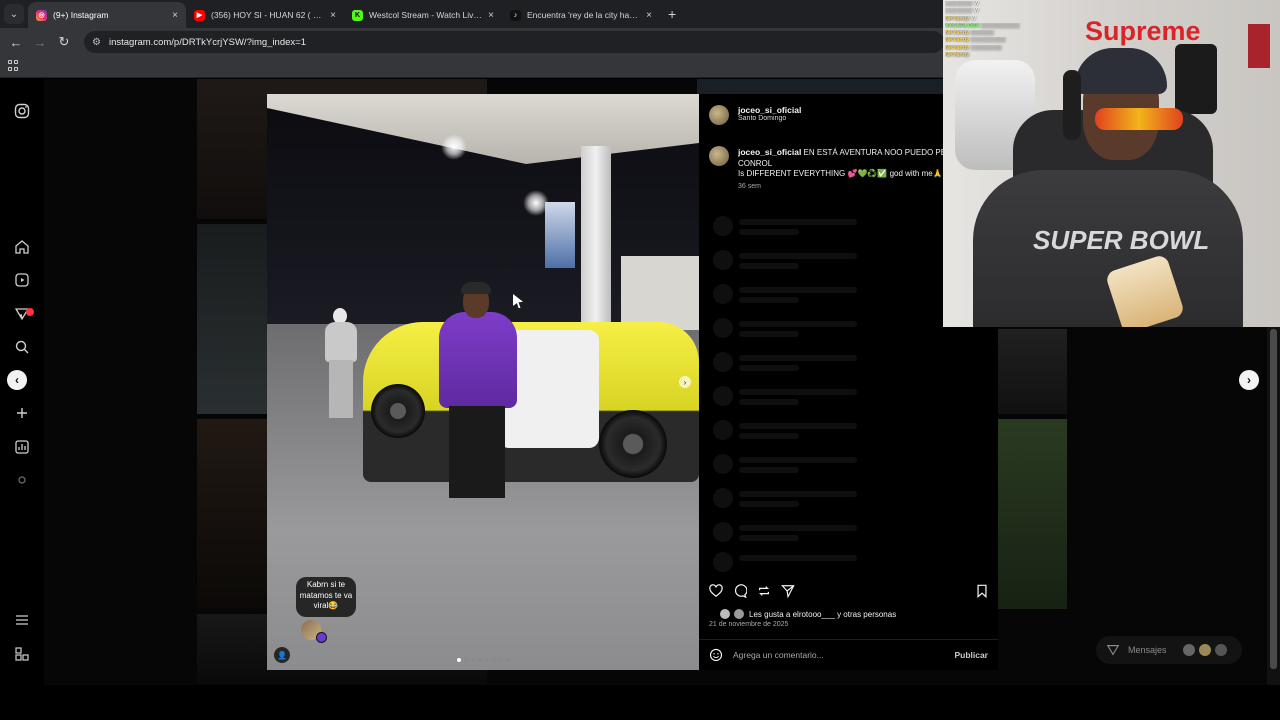 This screenshot has width=1280, height=720. What do you see at coordinates (22, 280) in the screenshot?
I see `reels-icon` at bounding box center [22, 280].